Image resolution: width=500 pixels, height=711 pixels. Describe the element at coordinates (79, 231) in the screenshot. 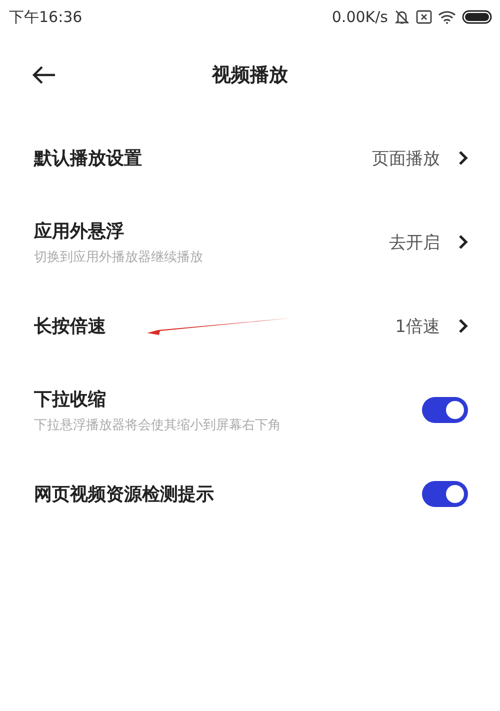

I see `setting-title: 应用外悬浮` at that location.